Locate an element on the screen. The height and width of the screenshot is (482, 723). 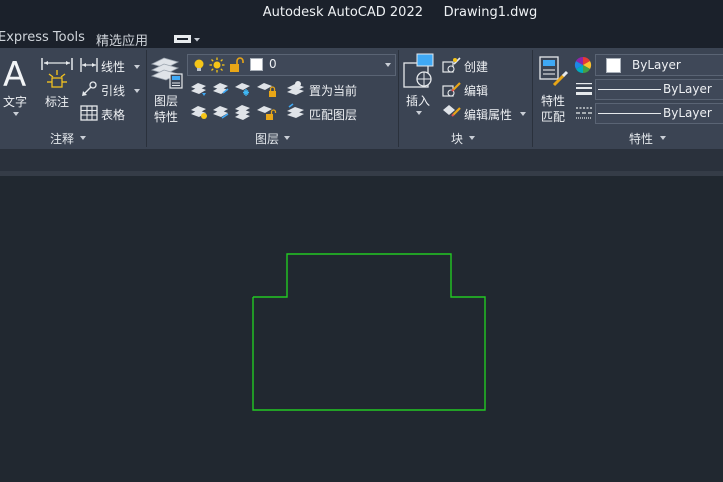
layer-unlock-all-icon is located at coordinates (267, 112).